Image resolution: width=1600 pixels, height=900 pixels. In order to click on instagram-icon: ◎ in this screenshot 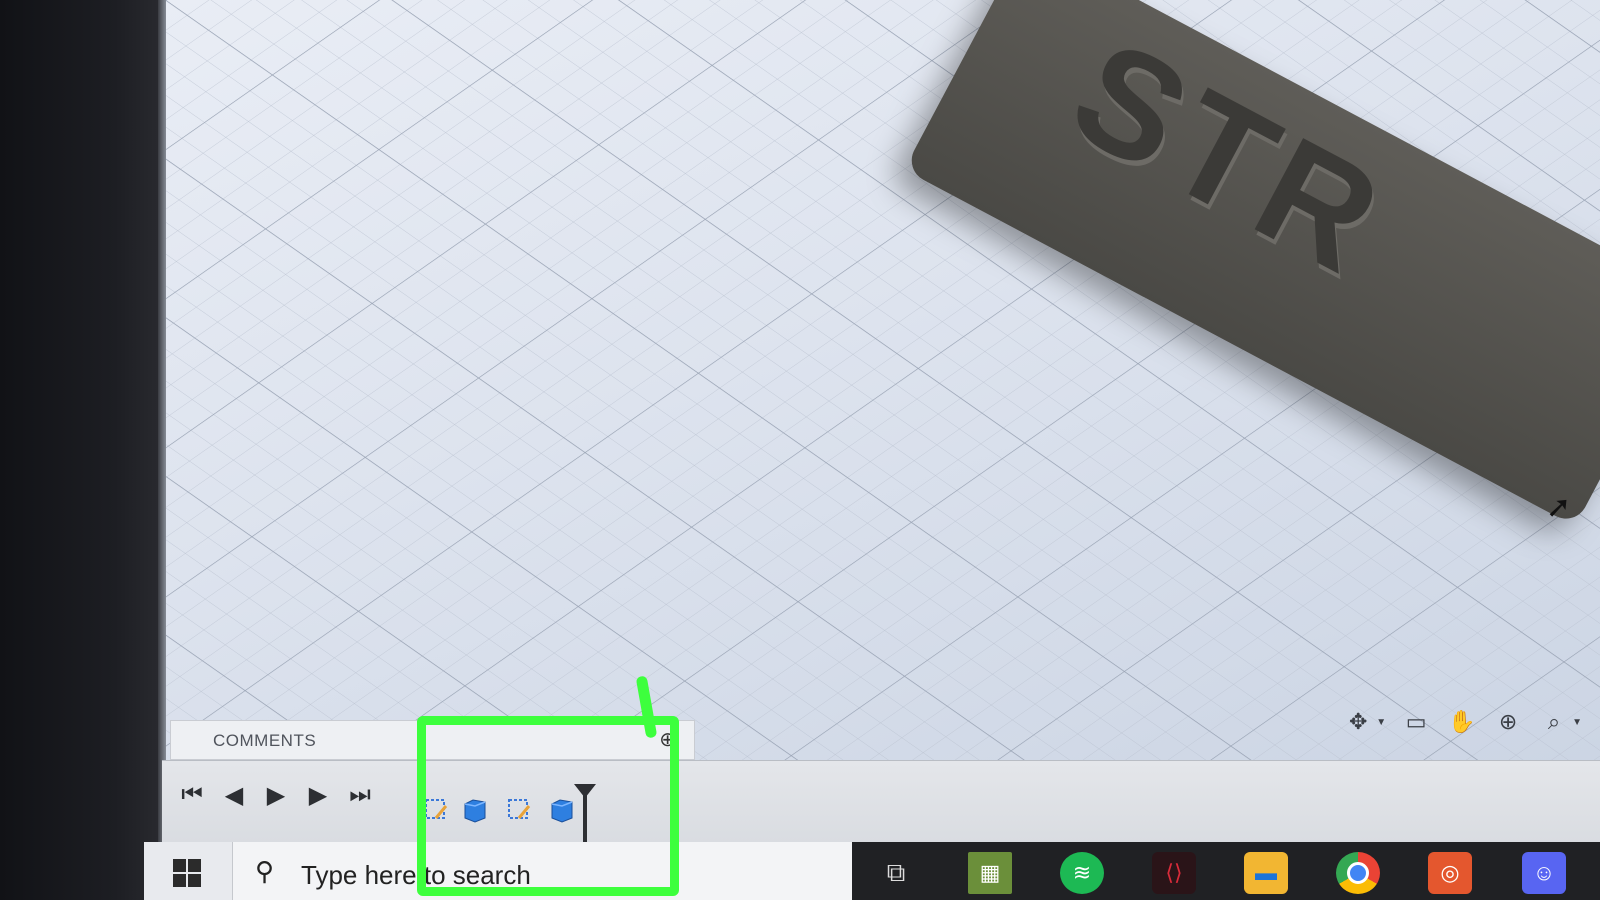, I will do `click(1450, 873)`.